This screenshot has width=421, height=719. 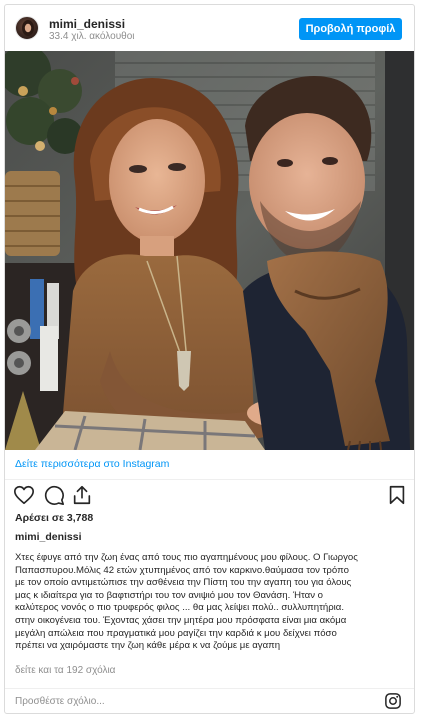 I want to click on avatar, so click(x=27, y=28).